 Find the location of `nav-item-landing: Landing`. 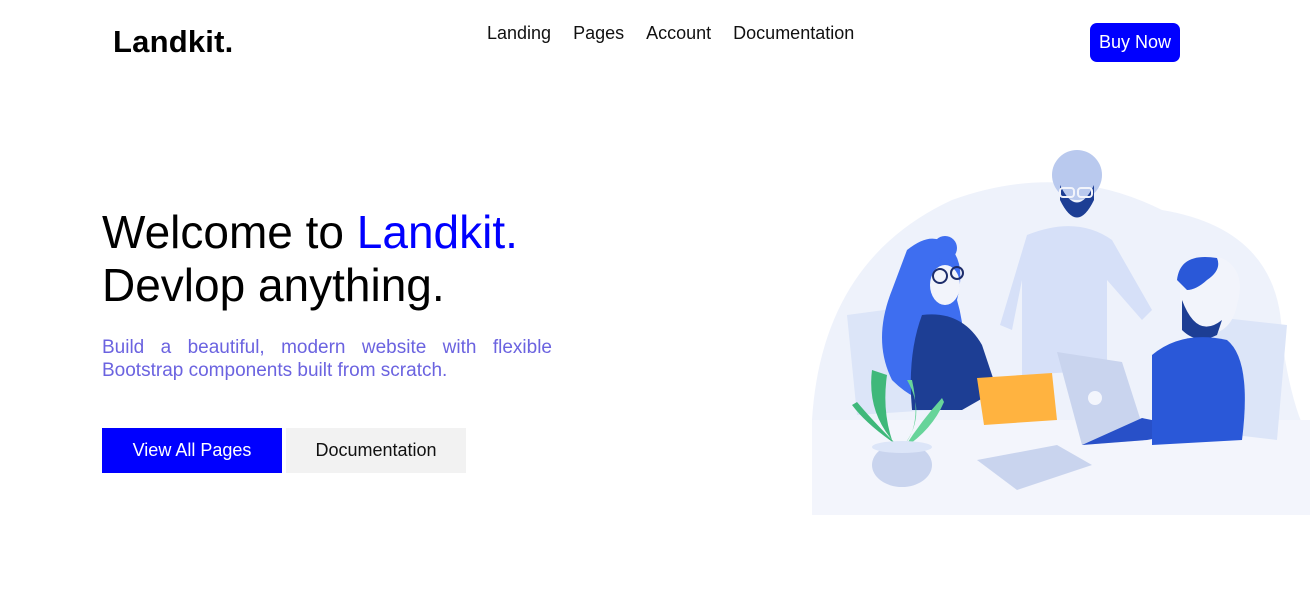

nav-item-landing: Landing is located at coordinates (519, 33).